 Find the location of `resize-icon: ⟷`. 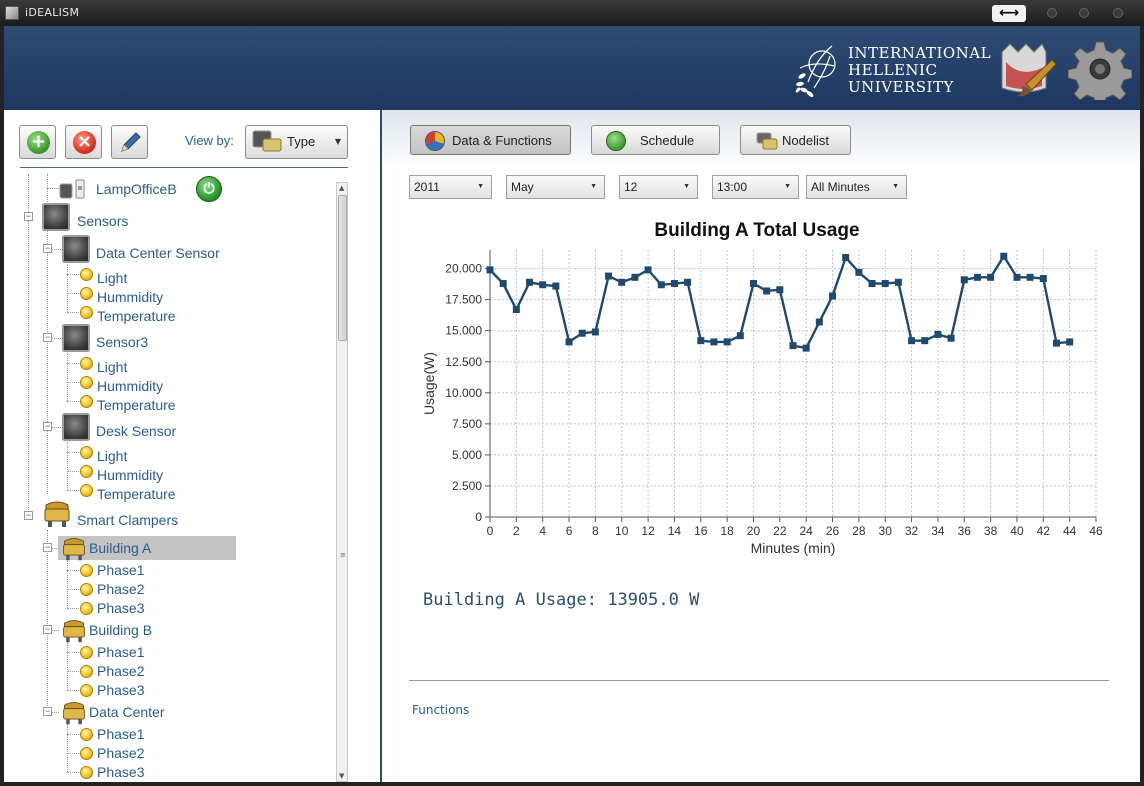

resize-icon: ⟷ is located at coordinates (1009, 13).